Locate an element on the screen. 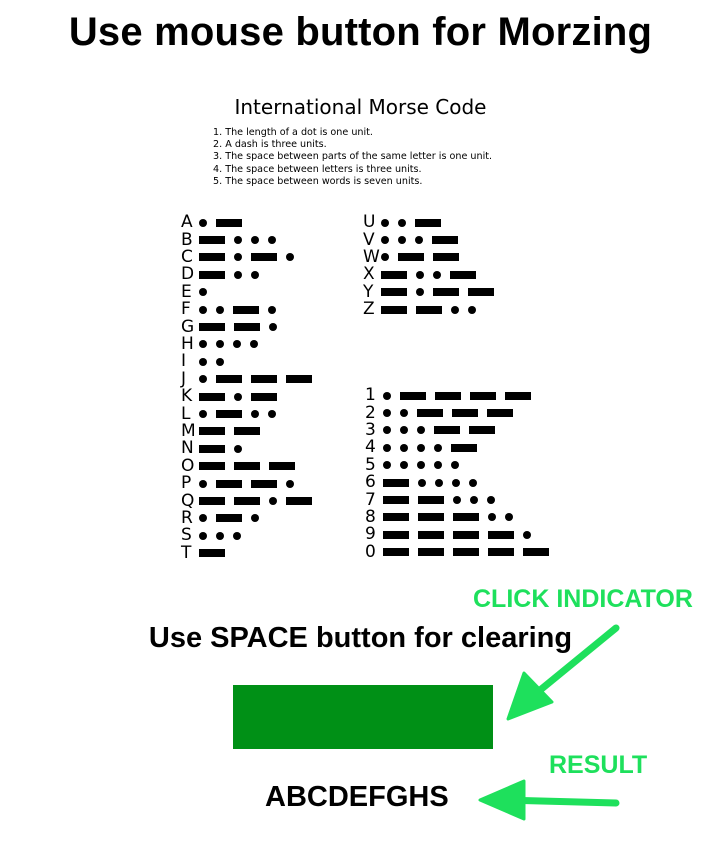 This screenshot has width=721, height=855. result-arrow is located at coordinates (549, 800).